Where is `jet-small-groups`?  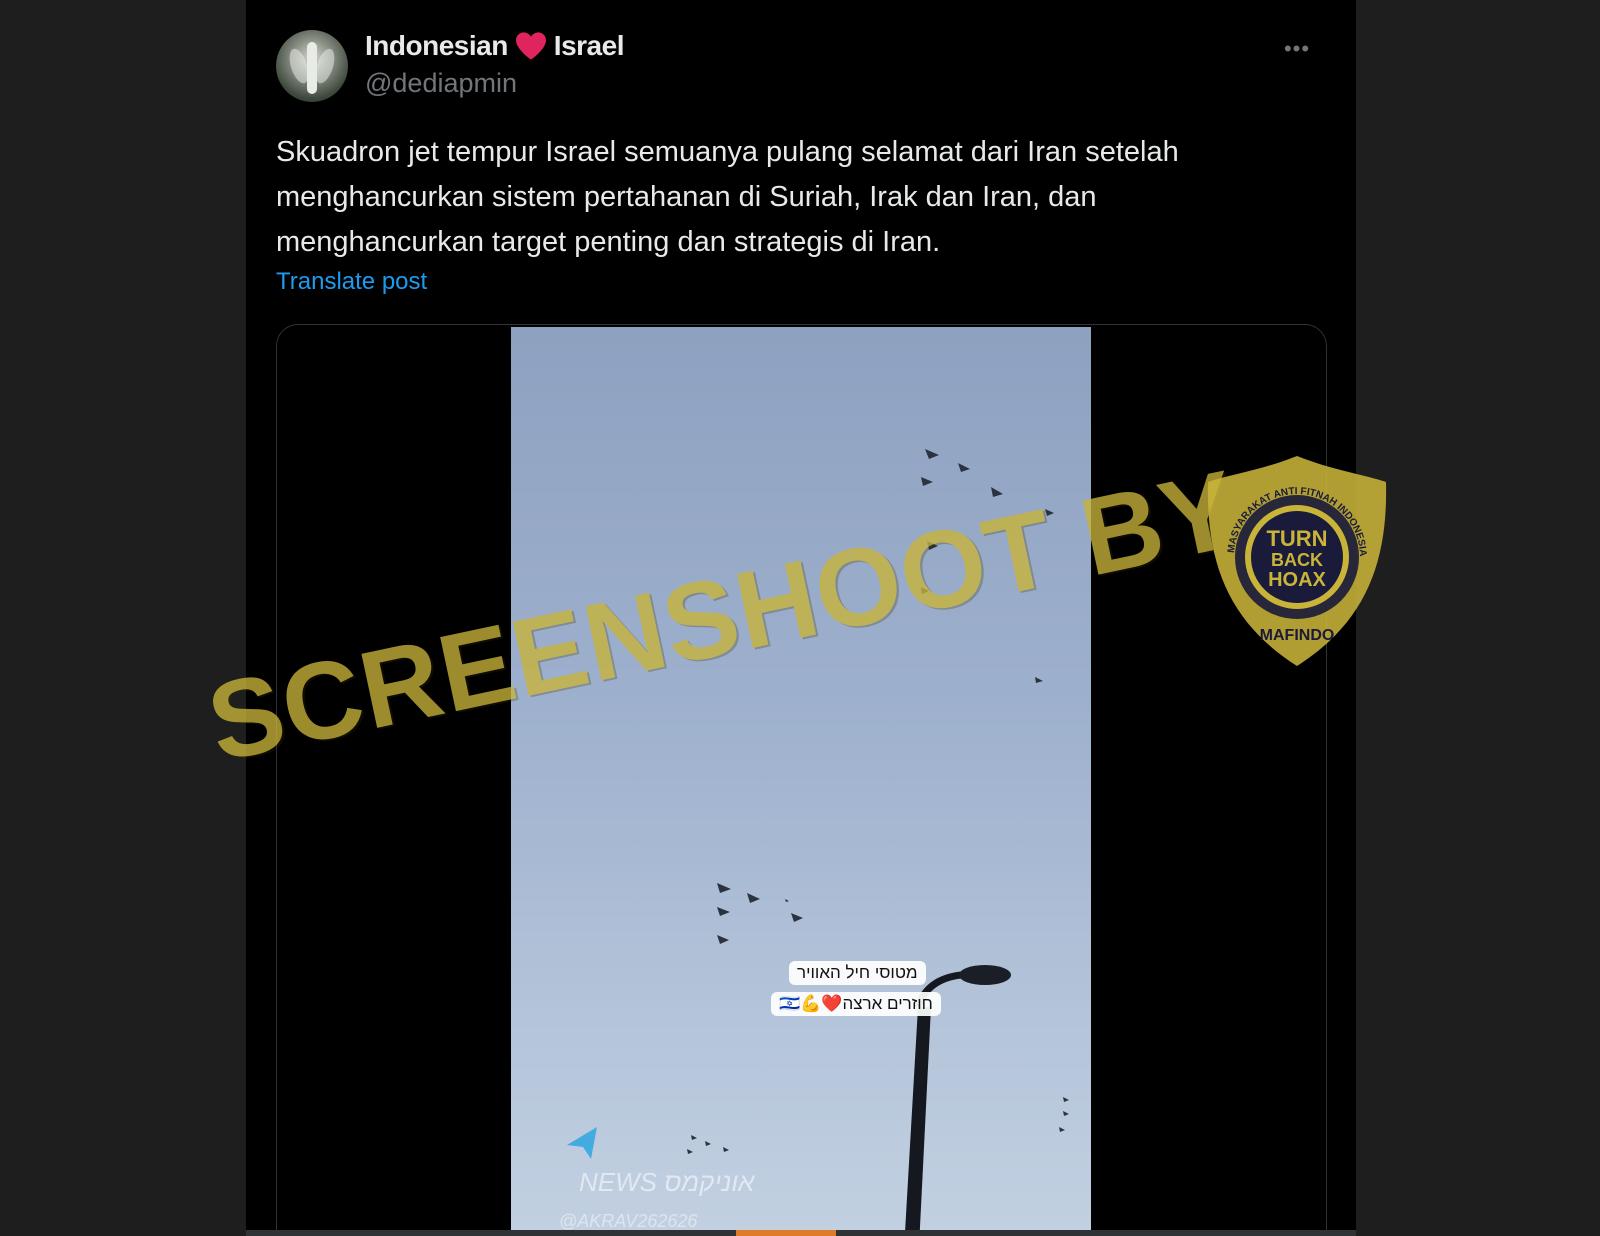
jet-small-groups is located at coordinates (878, 1125).